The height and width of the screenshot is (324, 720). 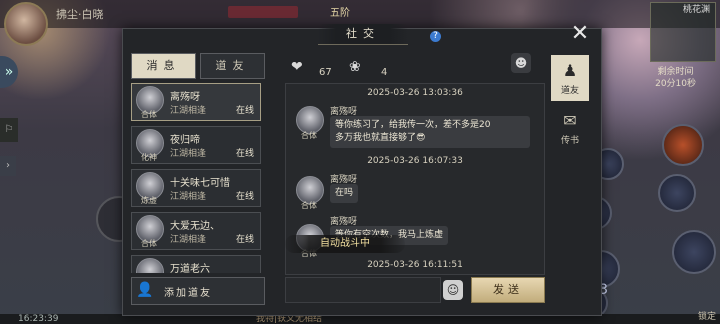 I want to click on friend-item: 万道老六, so click(x=196, y=264).